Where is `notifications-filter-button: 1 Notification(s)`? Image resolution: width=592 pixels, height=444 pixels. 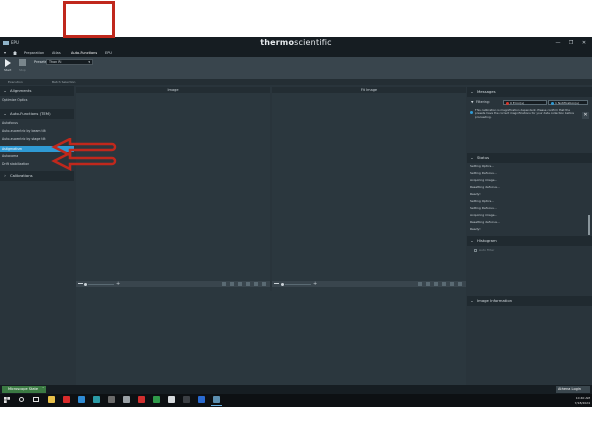 notifications-filter-button: 1 Notification(s) is located at coordinates (568, 102).